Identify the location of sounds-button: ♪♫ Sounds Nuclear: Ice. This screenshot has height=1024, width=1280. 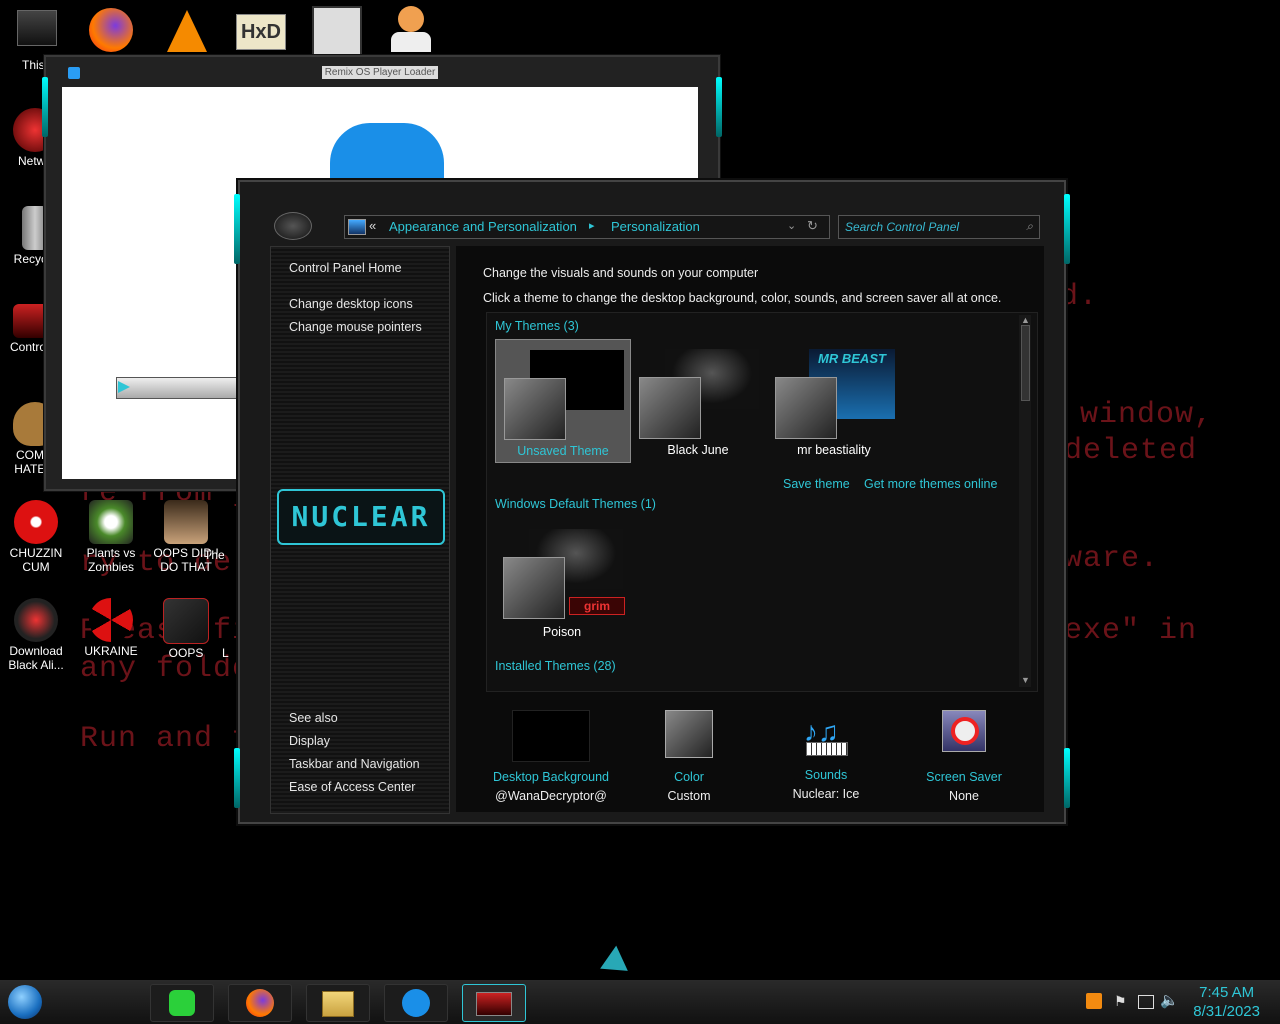
(826, 756).